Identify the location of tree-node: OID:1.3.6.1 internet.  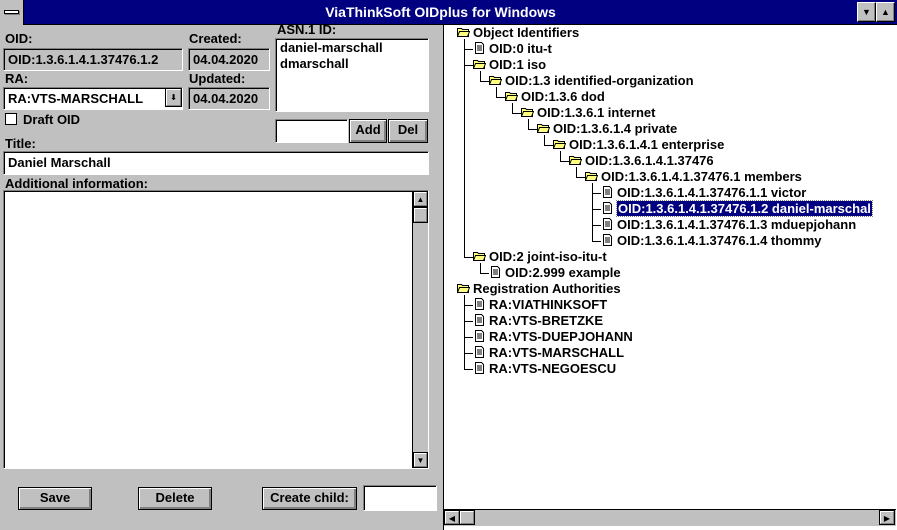
(588, 113).